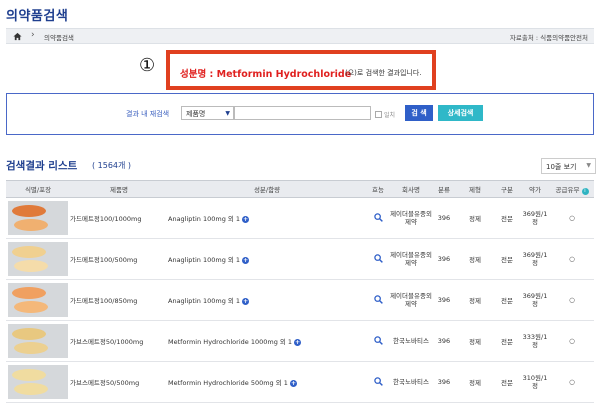 This screenshot has height=405, width=600. Describe the element at coordinates (390, 115) in the screenshot. I see `exact-match-label: 일치` at that location.